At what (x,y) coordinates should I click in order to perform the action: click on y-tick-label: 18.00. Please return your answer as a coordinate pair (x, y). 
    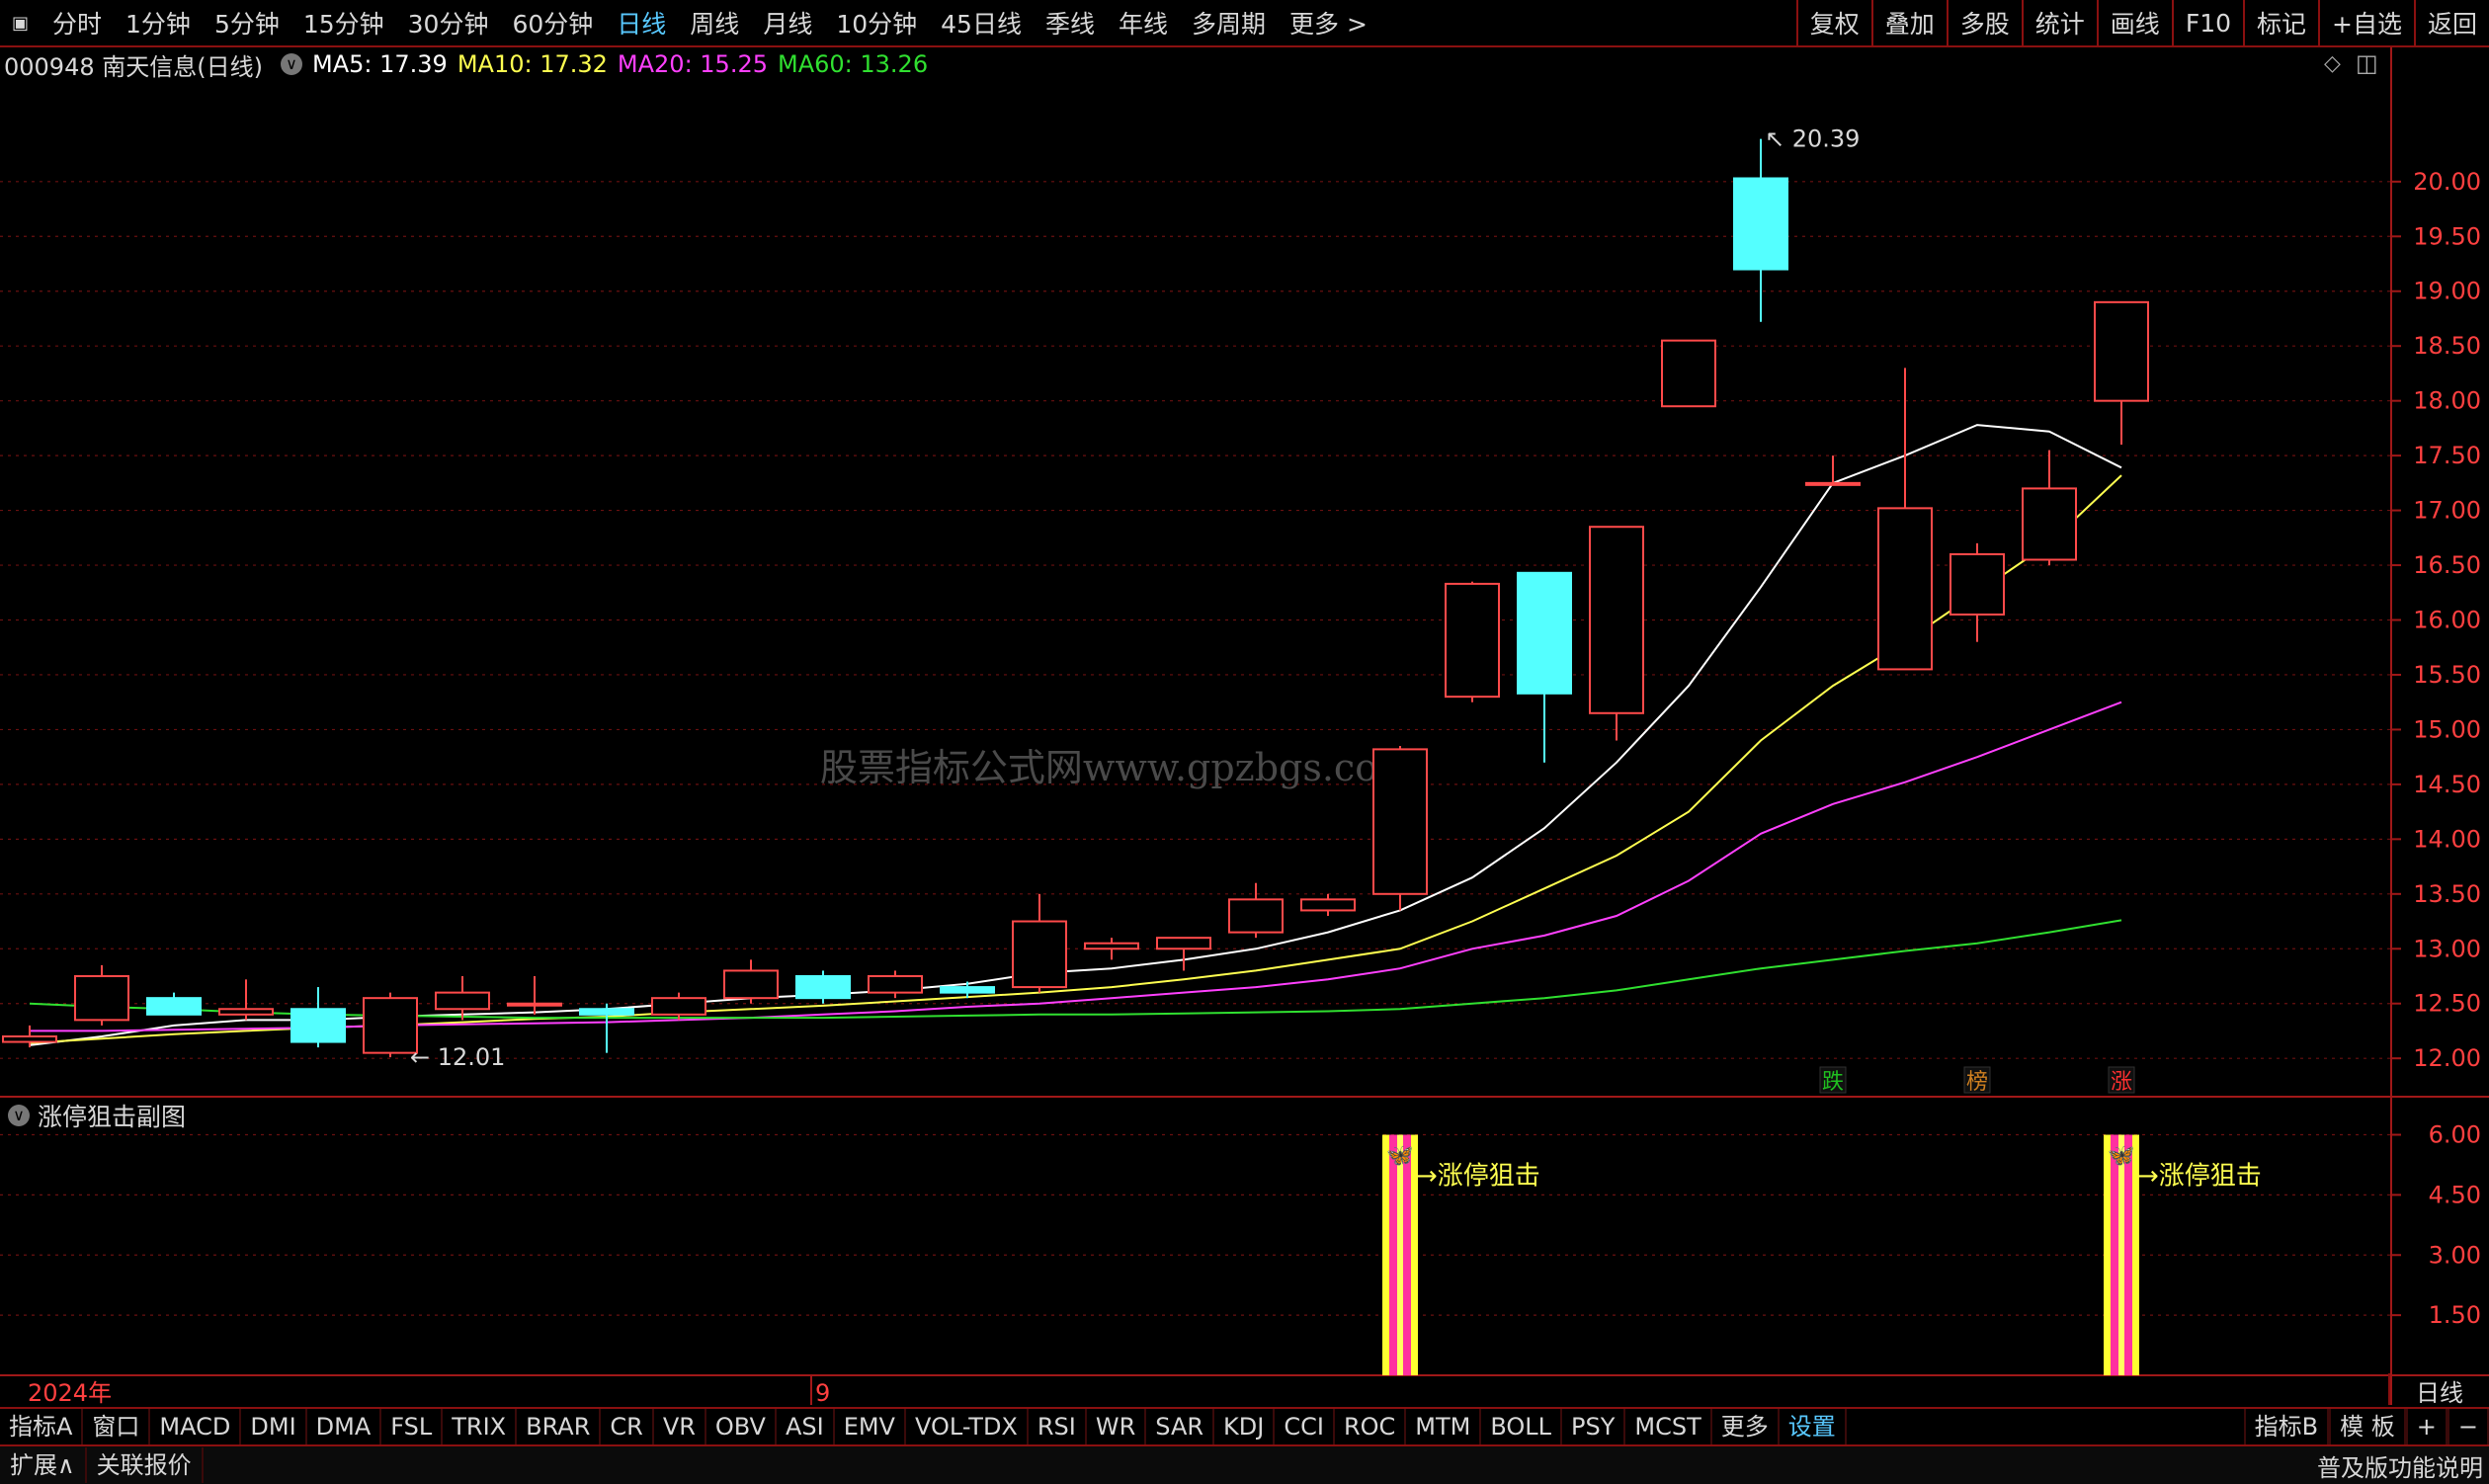
    Looking at the image, I should click on (2447, 401).